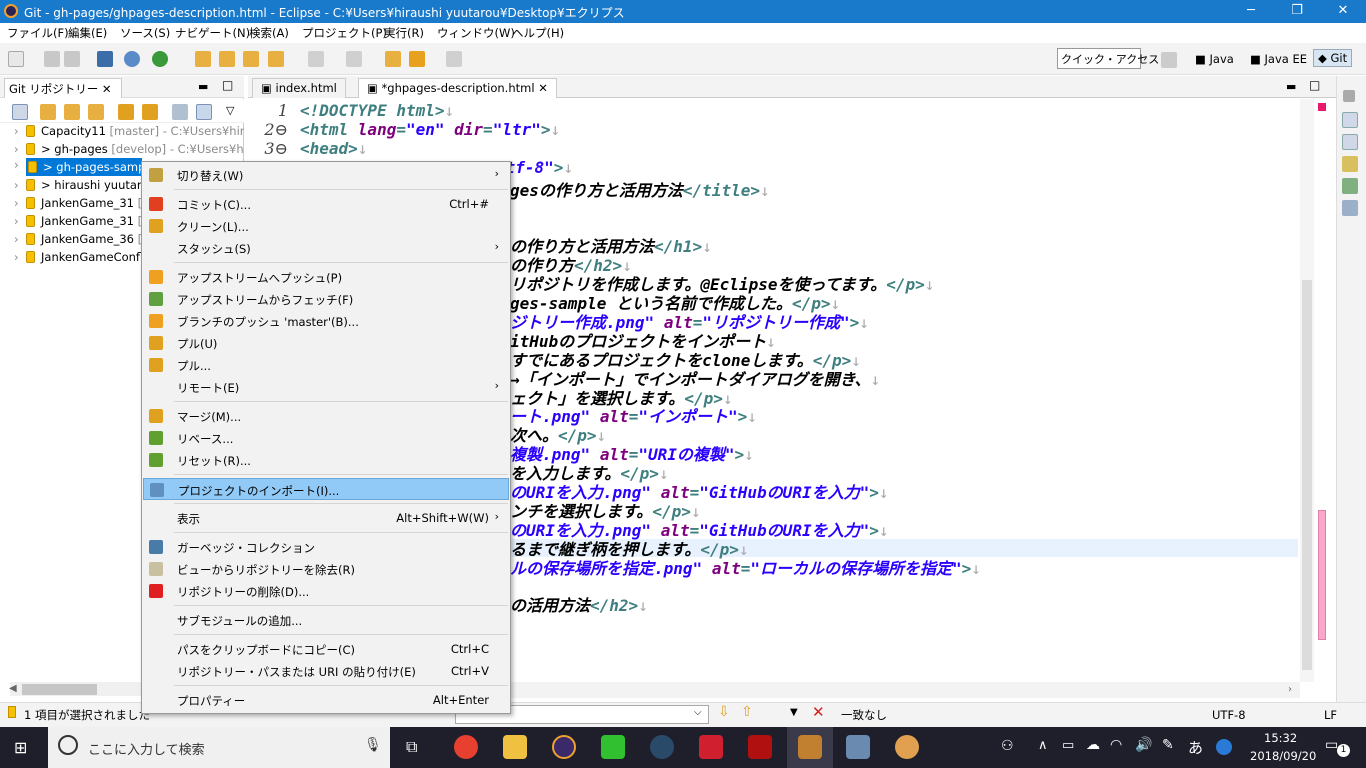  What do you see at coordinates (326, 343) in the screenshot?
I see `menu-item: プル(U)` at bounding box center [326, 343].